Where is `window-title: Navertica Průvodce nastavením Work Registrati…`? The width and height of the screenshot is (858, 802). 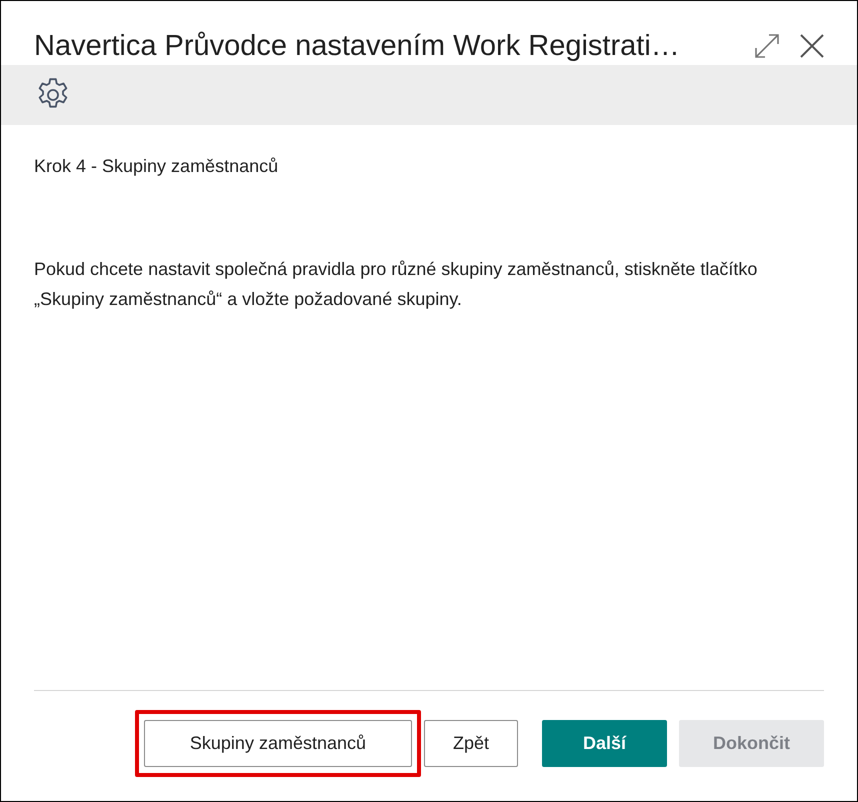 window-title: Navertica Průvodce nastavením Work Registrati… is located at coordinates (357, 46).